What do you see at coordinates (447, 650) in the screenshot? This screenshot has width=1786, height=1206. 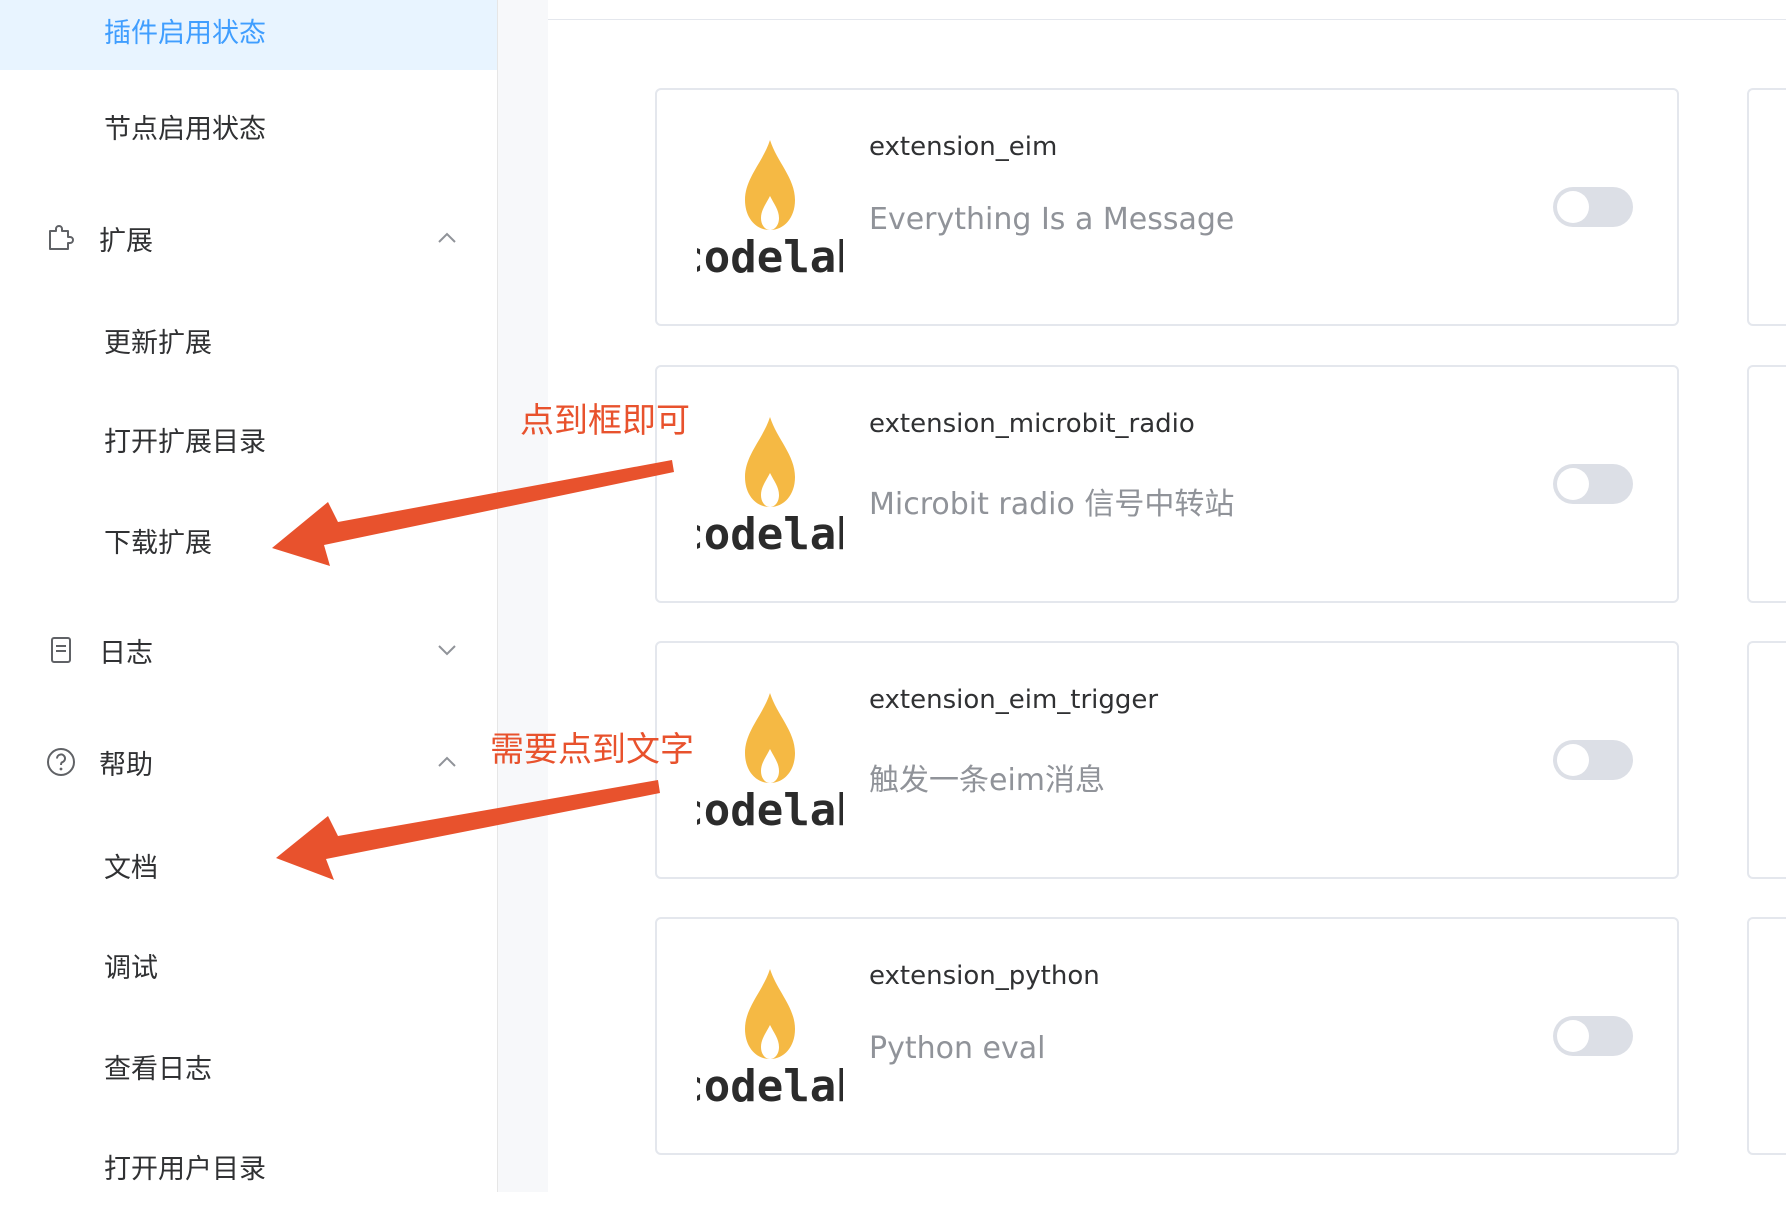 I see `chevron-down-icon` at bounding box center [447, 650].